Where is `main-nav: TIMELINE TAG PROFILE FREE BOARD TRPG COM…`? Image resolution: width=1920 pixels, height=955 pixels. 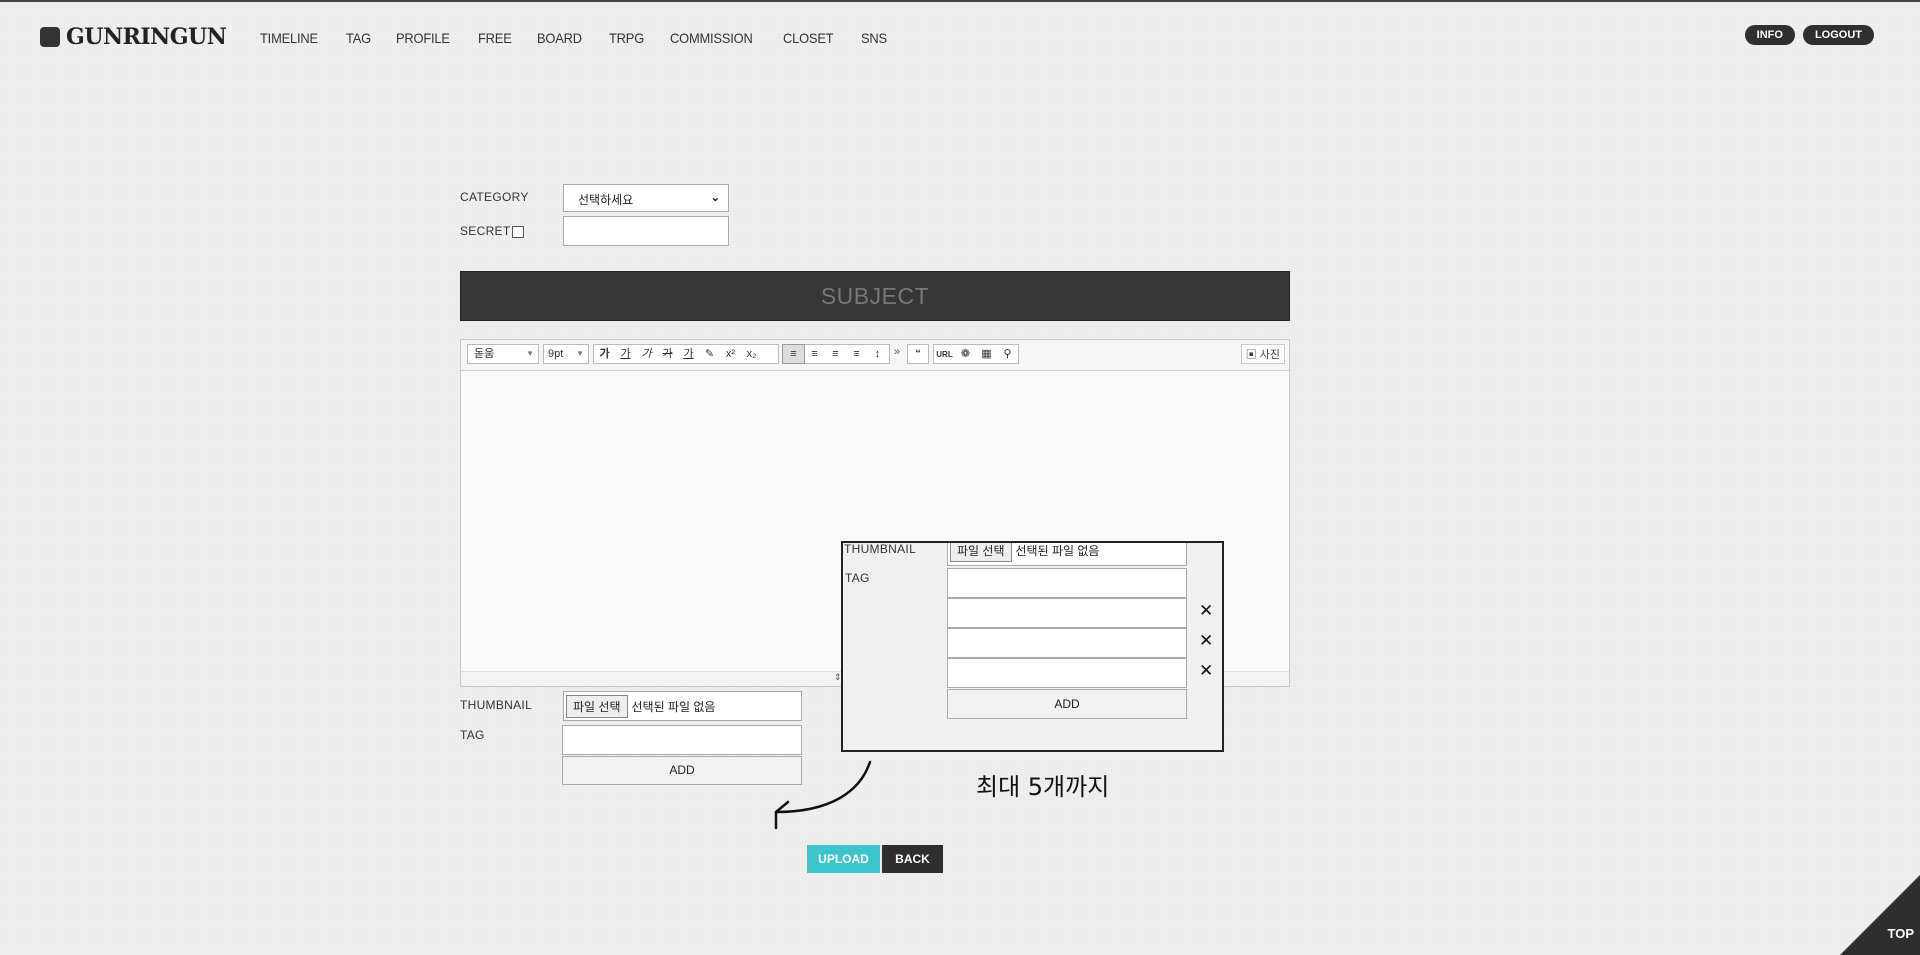 main-nav: TIMELINE TAG PROFILE FREE BOARD TRPG COM… is located at coordinates (586, 38).